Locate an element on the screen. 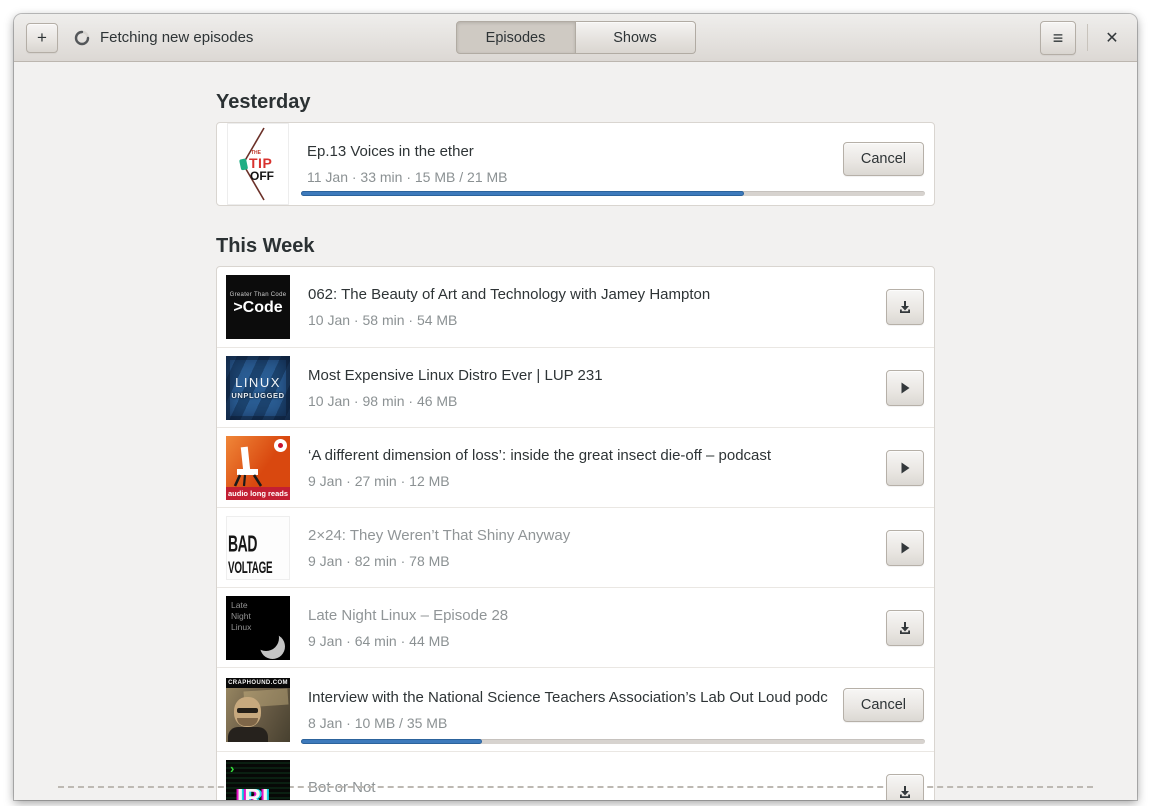  menu-button: ≡ is located at coordinates (1058, 37).